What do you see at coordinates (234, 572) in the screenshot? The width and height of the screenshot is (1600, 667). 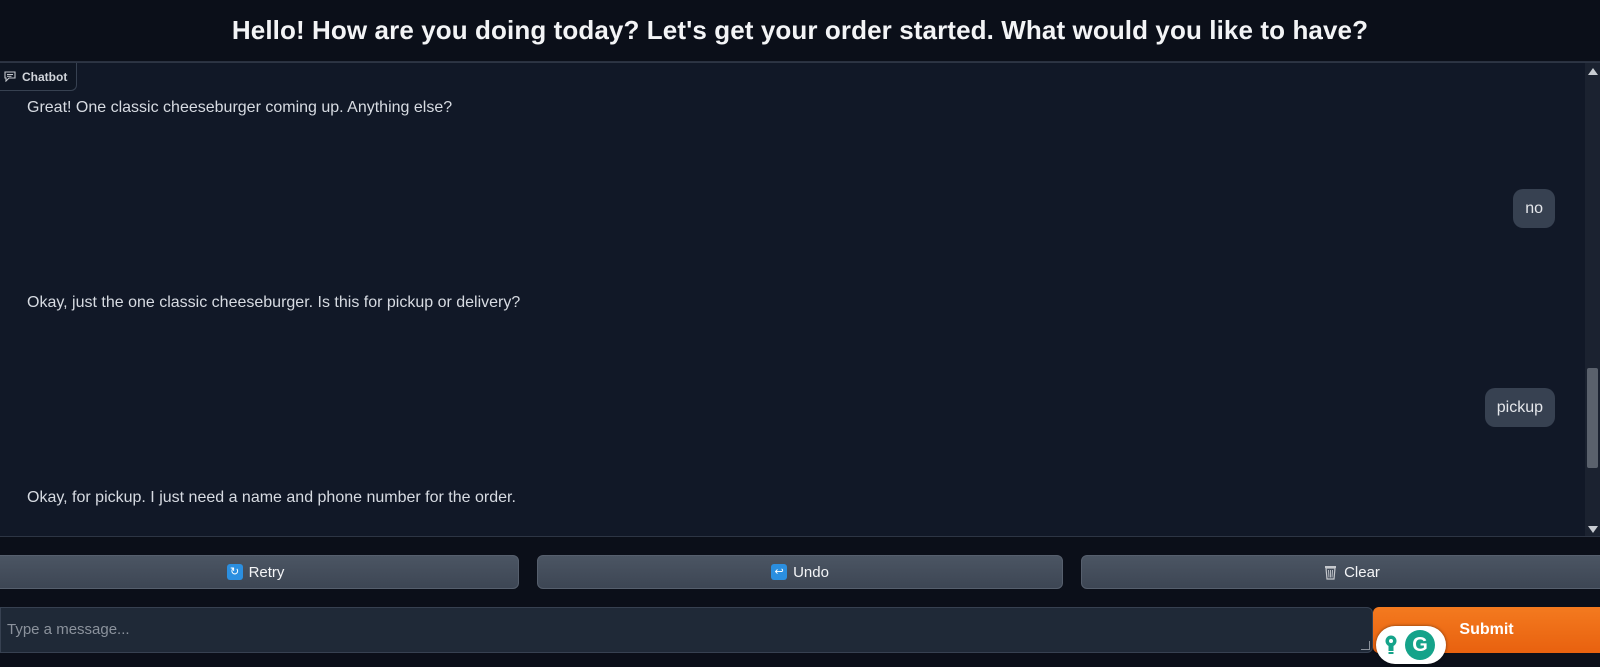 I see `retry-icon: ↻` at bounding box center [234, 572].